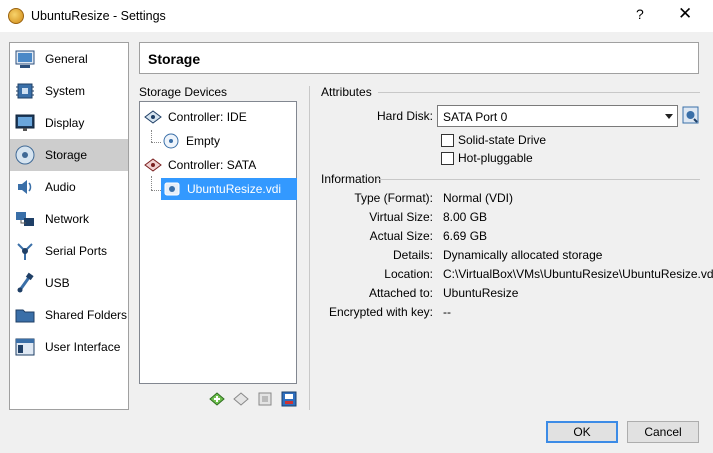  What do you see at coordinates (663, 432) in the screenshot?
I see `cancel-button: Cancel` at bounding box center [663, 432].